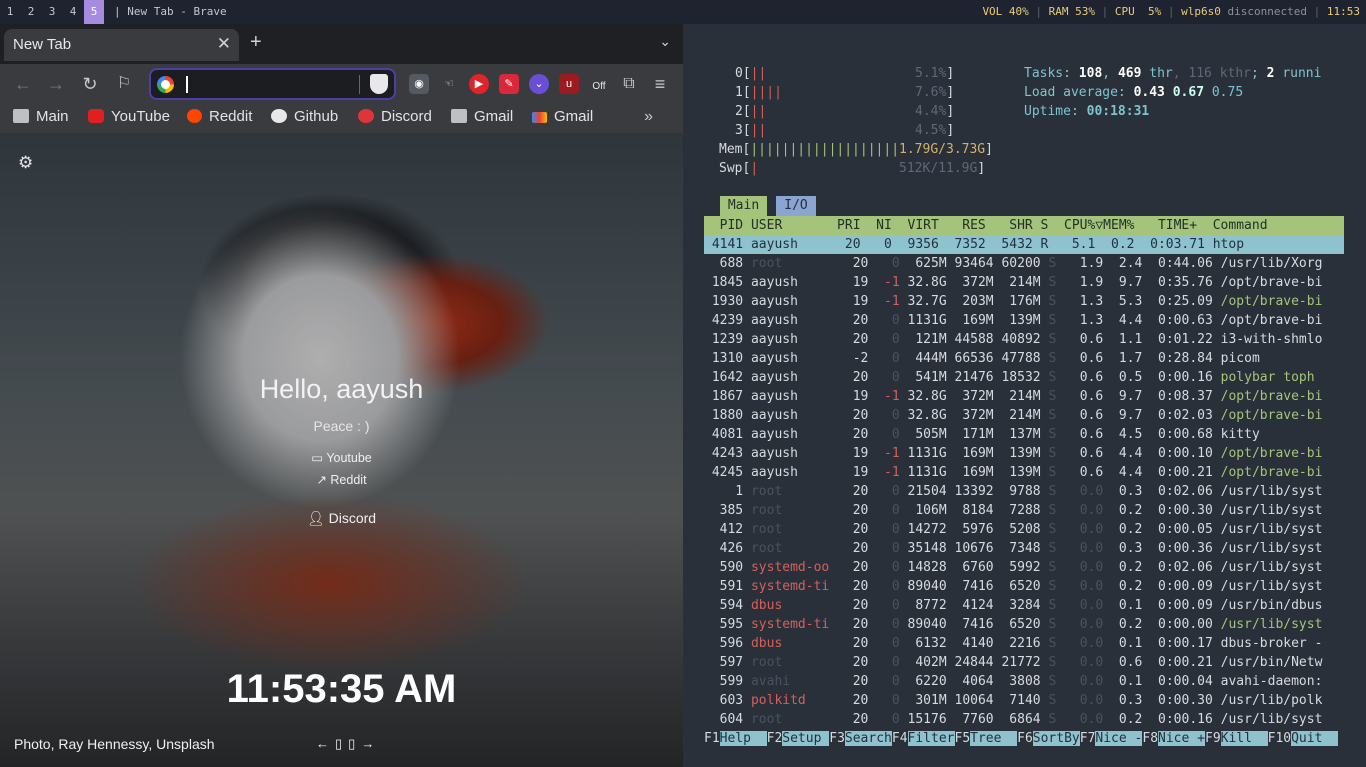  Describe the element at coordinates (629, 84) in the screenshot. I see `extensions-icon: ⧉` at that location.